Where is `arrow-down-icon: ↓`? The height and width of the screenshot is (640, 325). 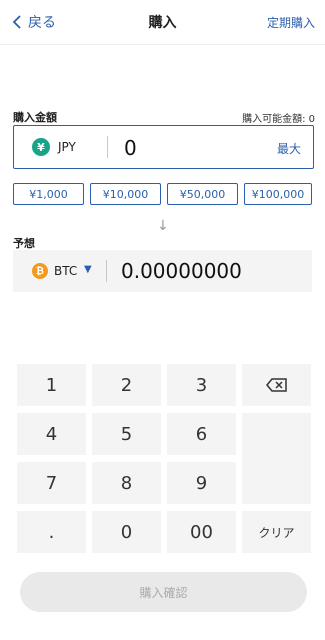
arrow-down-icon: ↓ is located at coordinates (163, 226).